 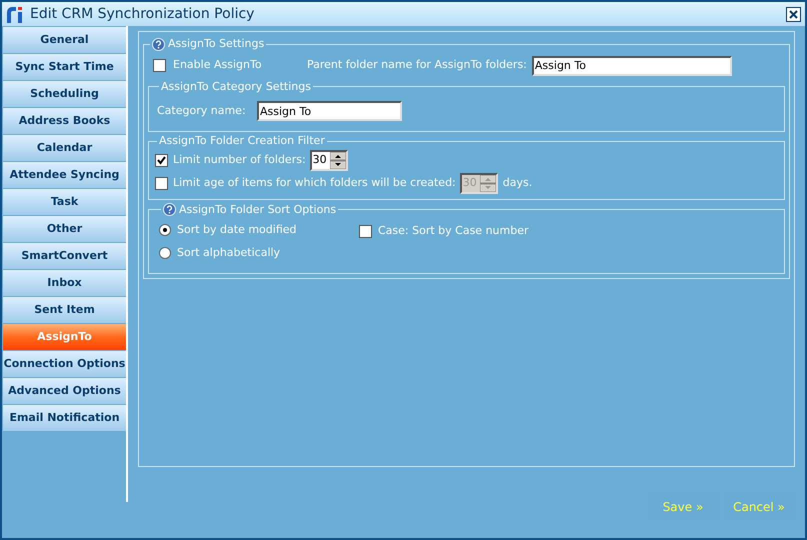 I want to click on field-label: Enable AssignTo, so click(x=218, y=65).